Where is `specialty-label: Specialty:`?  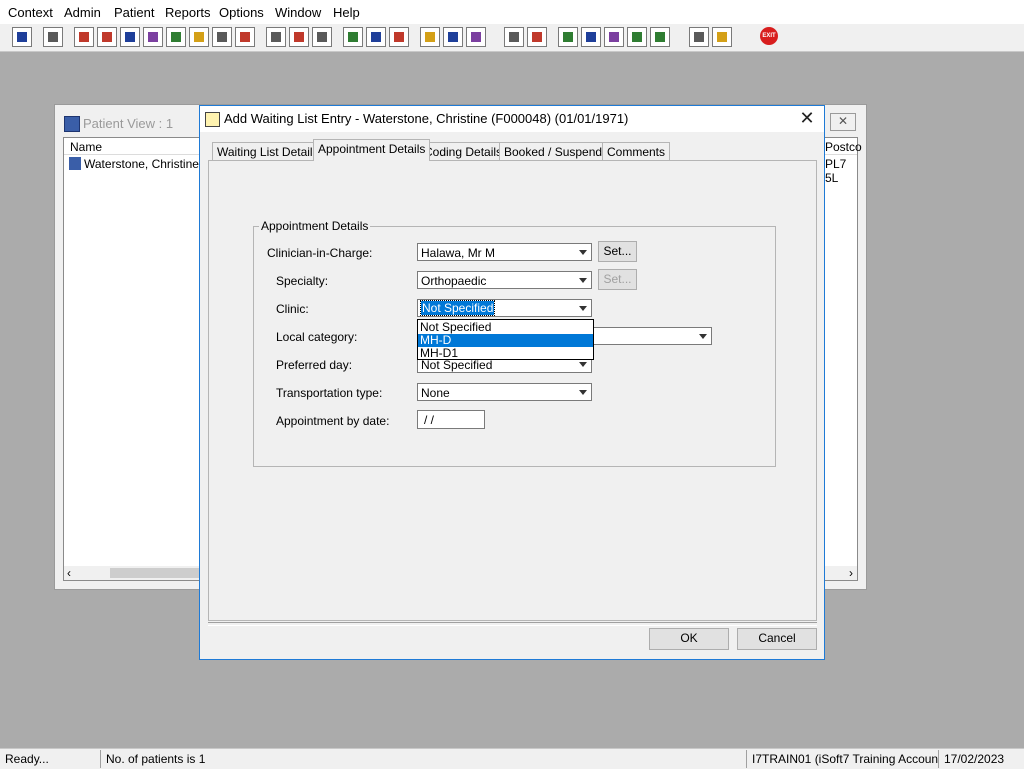
specialty-label: Specialty: is located at coordinates (302, 281).